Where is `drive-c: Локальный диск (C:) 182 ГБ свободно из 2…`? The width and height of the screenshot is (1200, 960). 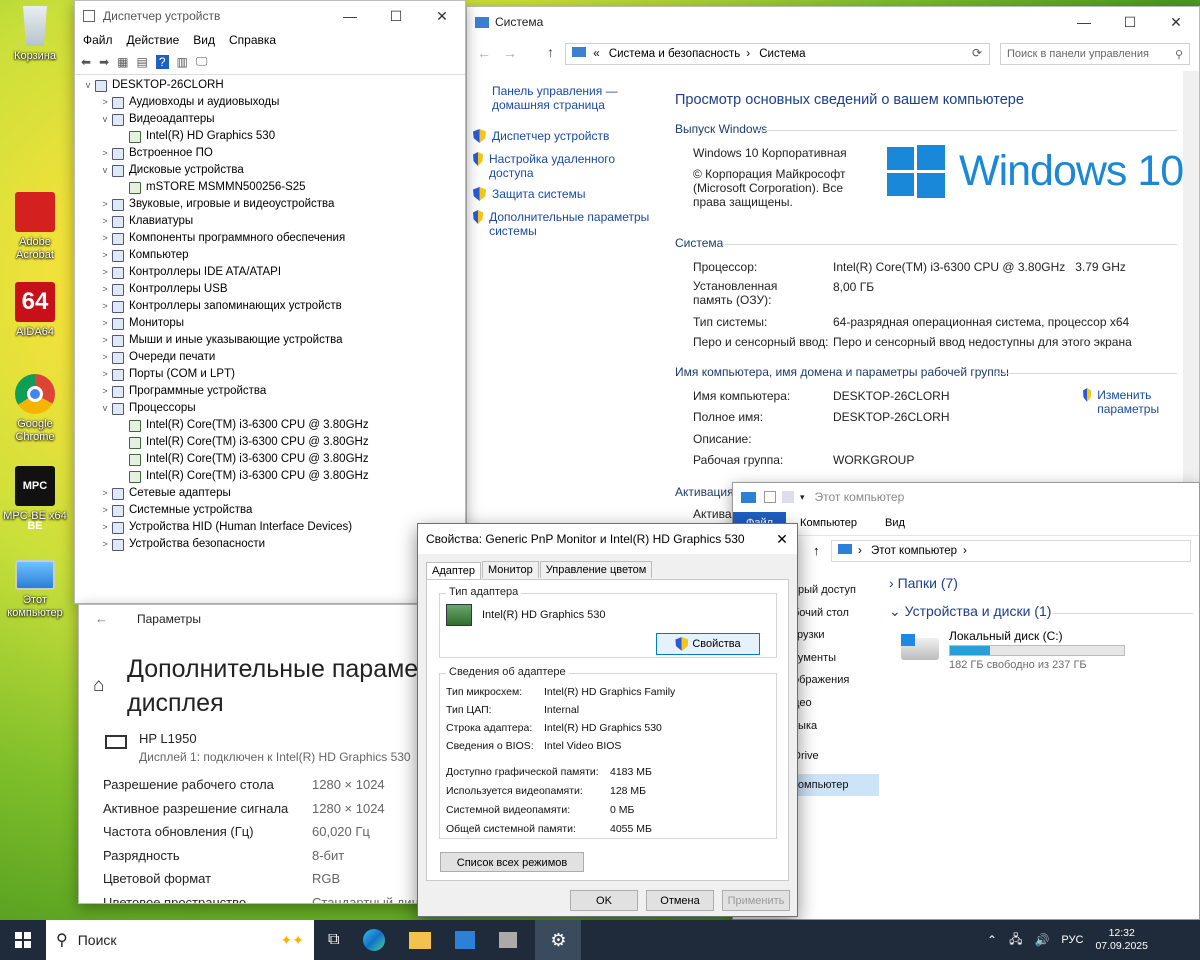 drive-c: Локальный диск (C:) 182 ГБ свободно из 2… is located at coordinates (1046, 651).